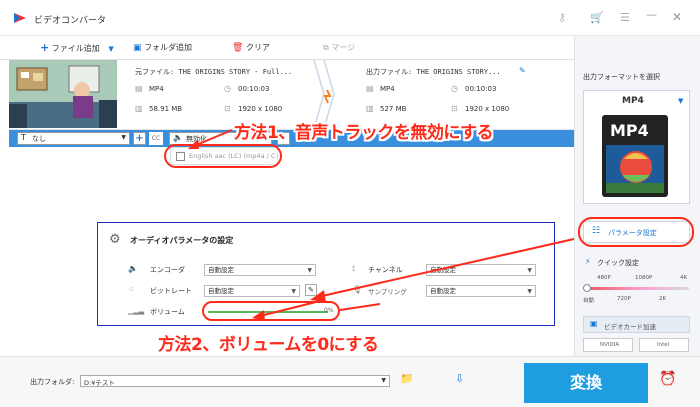 This screenshot has width=700, height=407. What do you see at coordinates (562, 17) in the screenshot?
I see `key-icon: ⚷` at bounding box center [562, 17].